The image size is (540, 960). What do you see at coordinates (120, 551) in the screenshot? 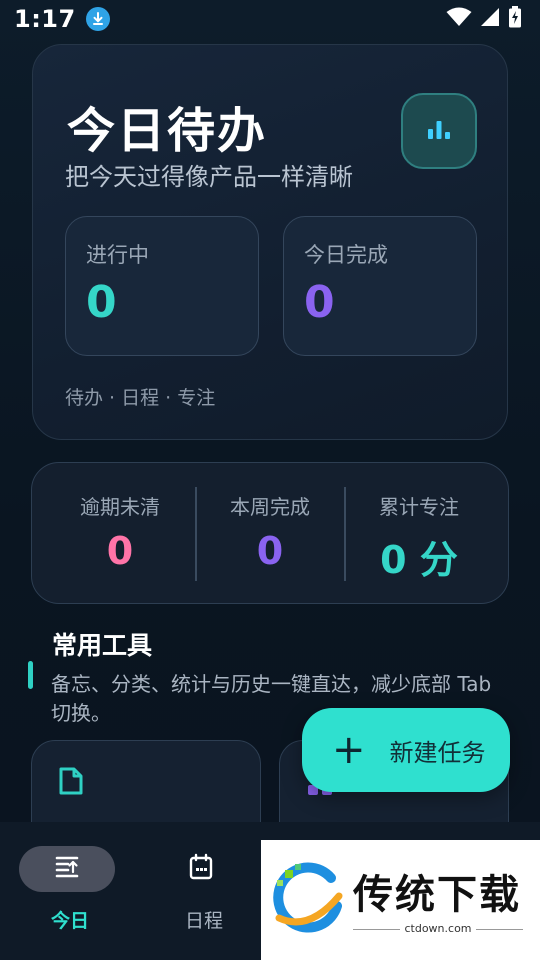
I see `overdue-value: 0` at bounding box center [120, 551].